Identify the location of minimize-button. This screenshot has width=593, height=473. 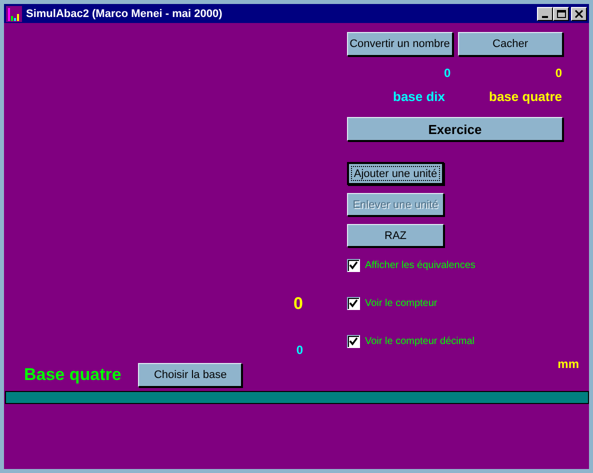
(545, 13).